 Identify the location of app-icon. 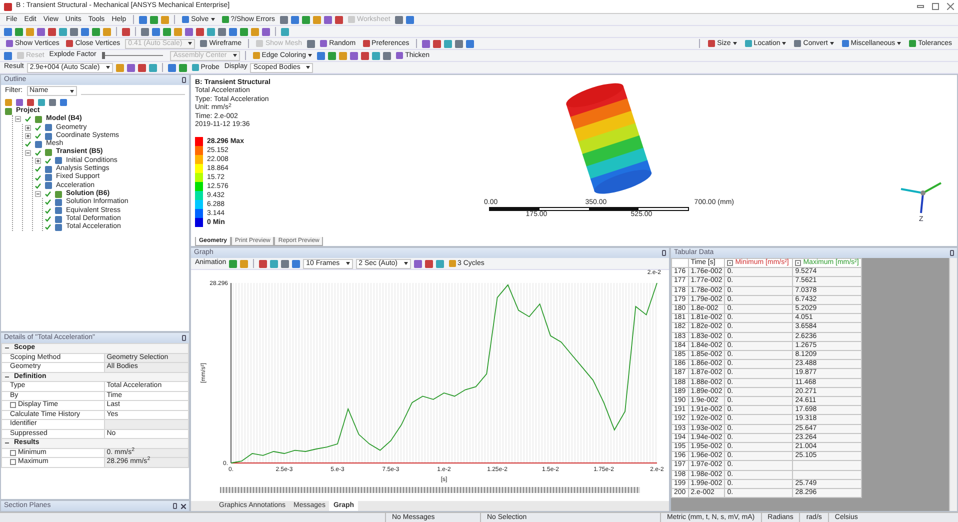
(8, 6).